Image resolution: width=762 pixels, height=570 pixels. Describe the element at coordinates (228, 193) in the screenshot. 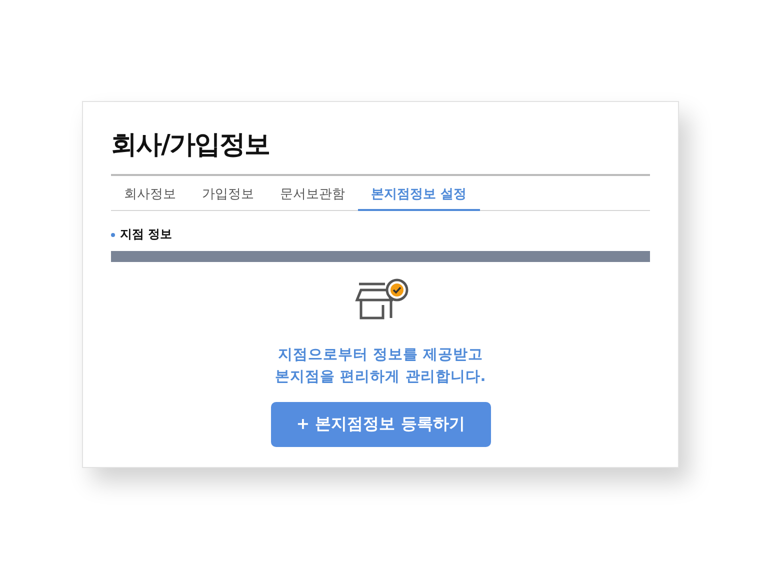

I see `tab: 가입정보` at that location.